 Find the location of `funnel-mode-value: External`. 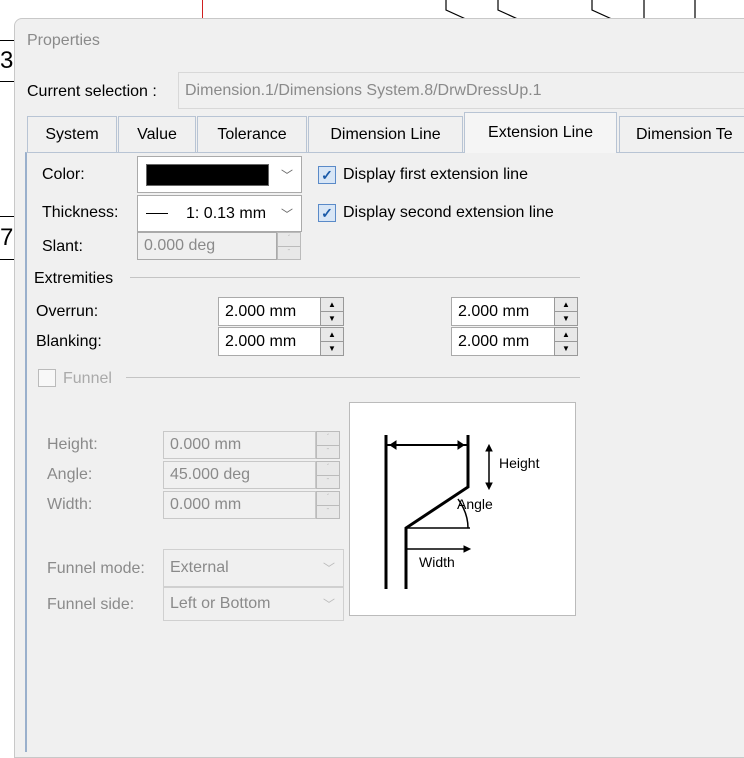

funnel-mode-value: External is located at coordinates (199, 567).